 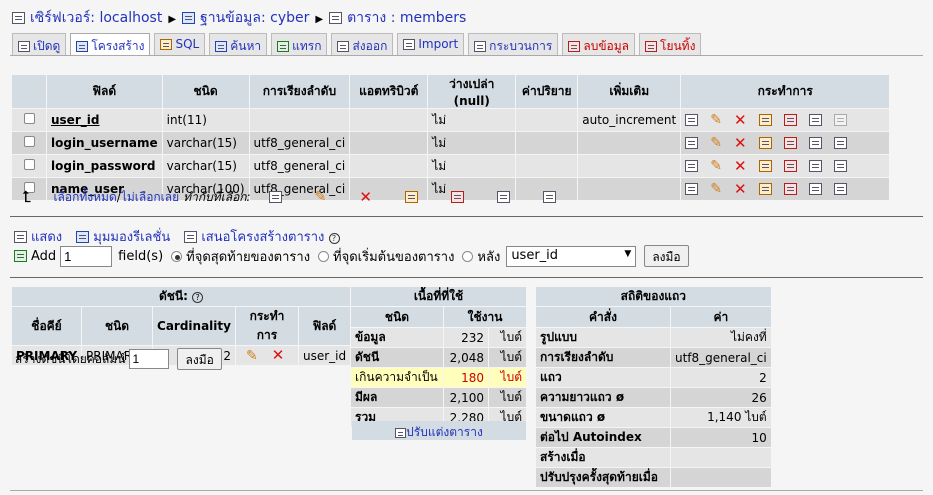 What do you see at coordinates (489, 257) in the screenshot?
I see `after-label: หลัง` at bounding box center [489, 257].